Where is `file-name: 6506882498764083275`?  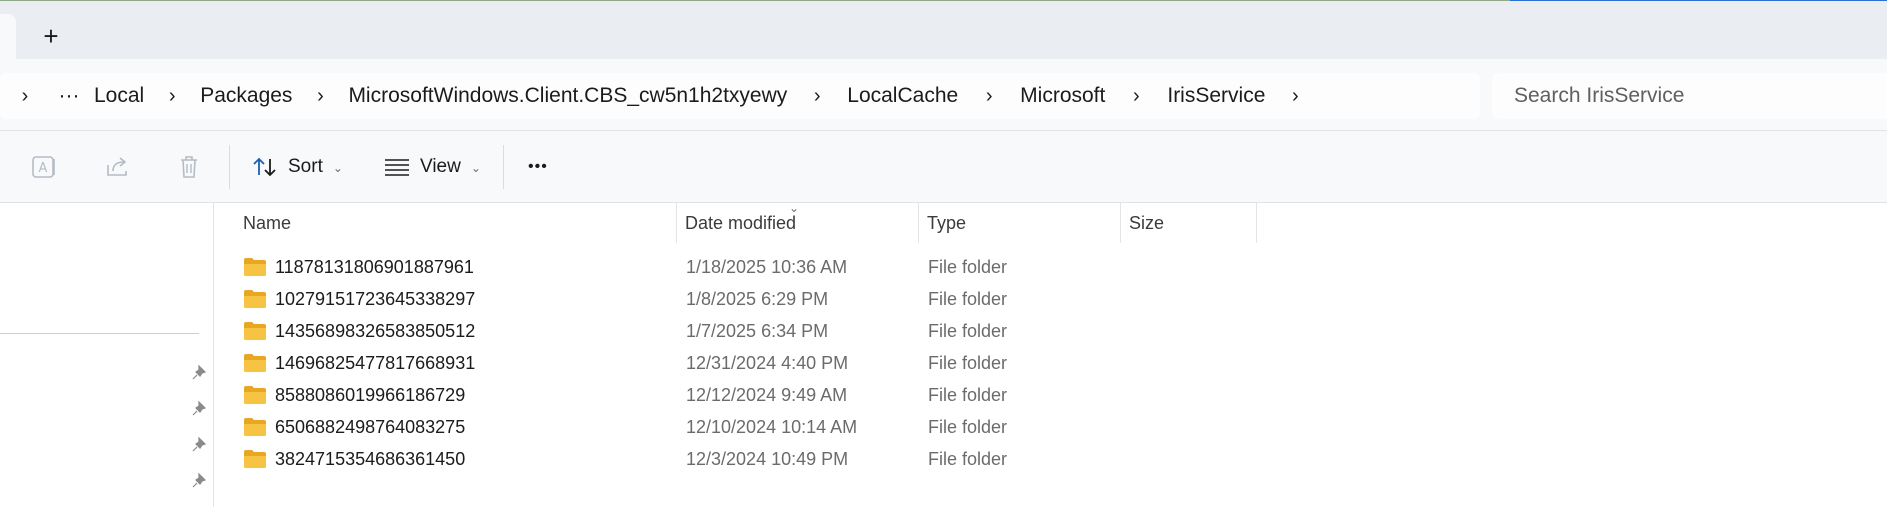
file-name: 6506882498764083275 is located at coordinates (370, 426).